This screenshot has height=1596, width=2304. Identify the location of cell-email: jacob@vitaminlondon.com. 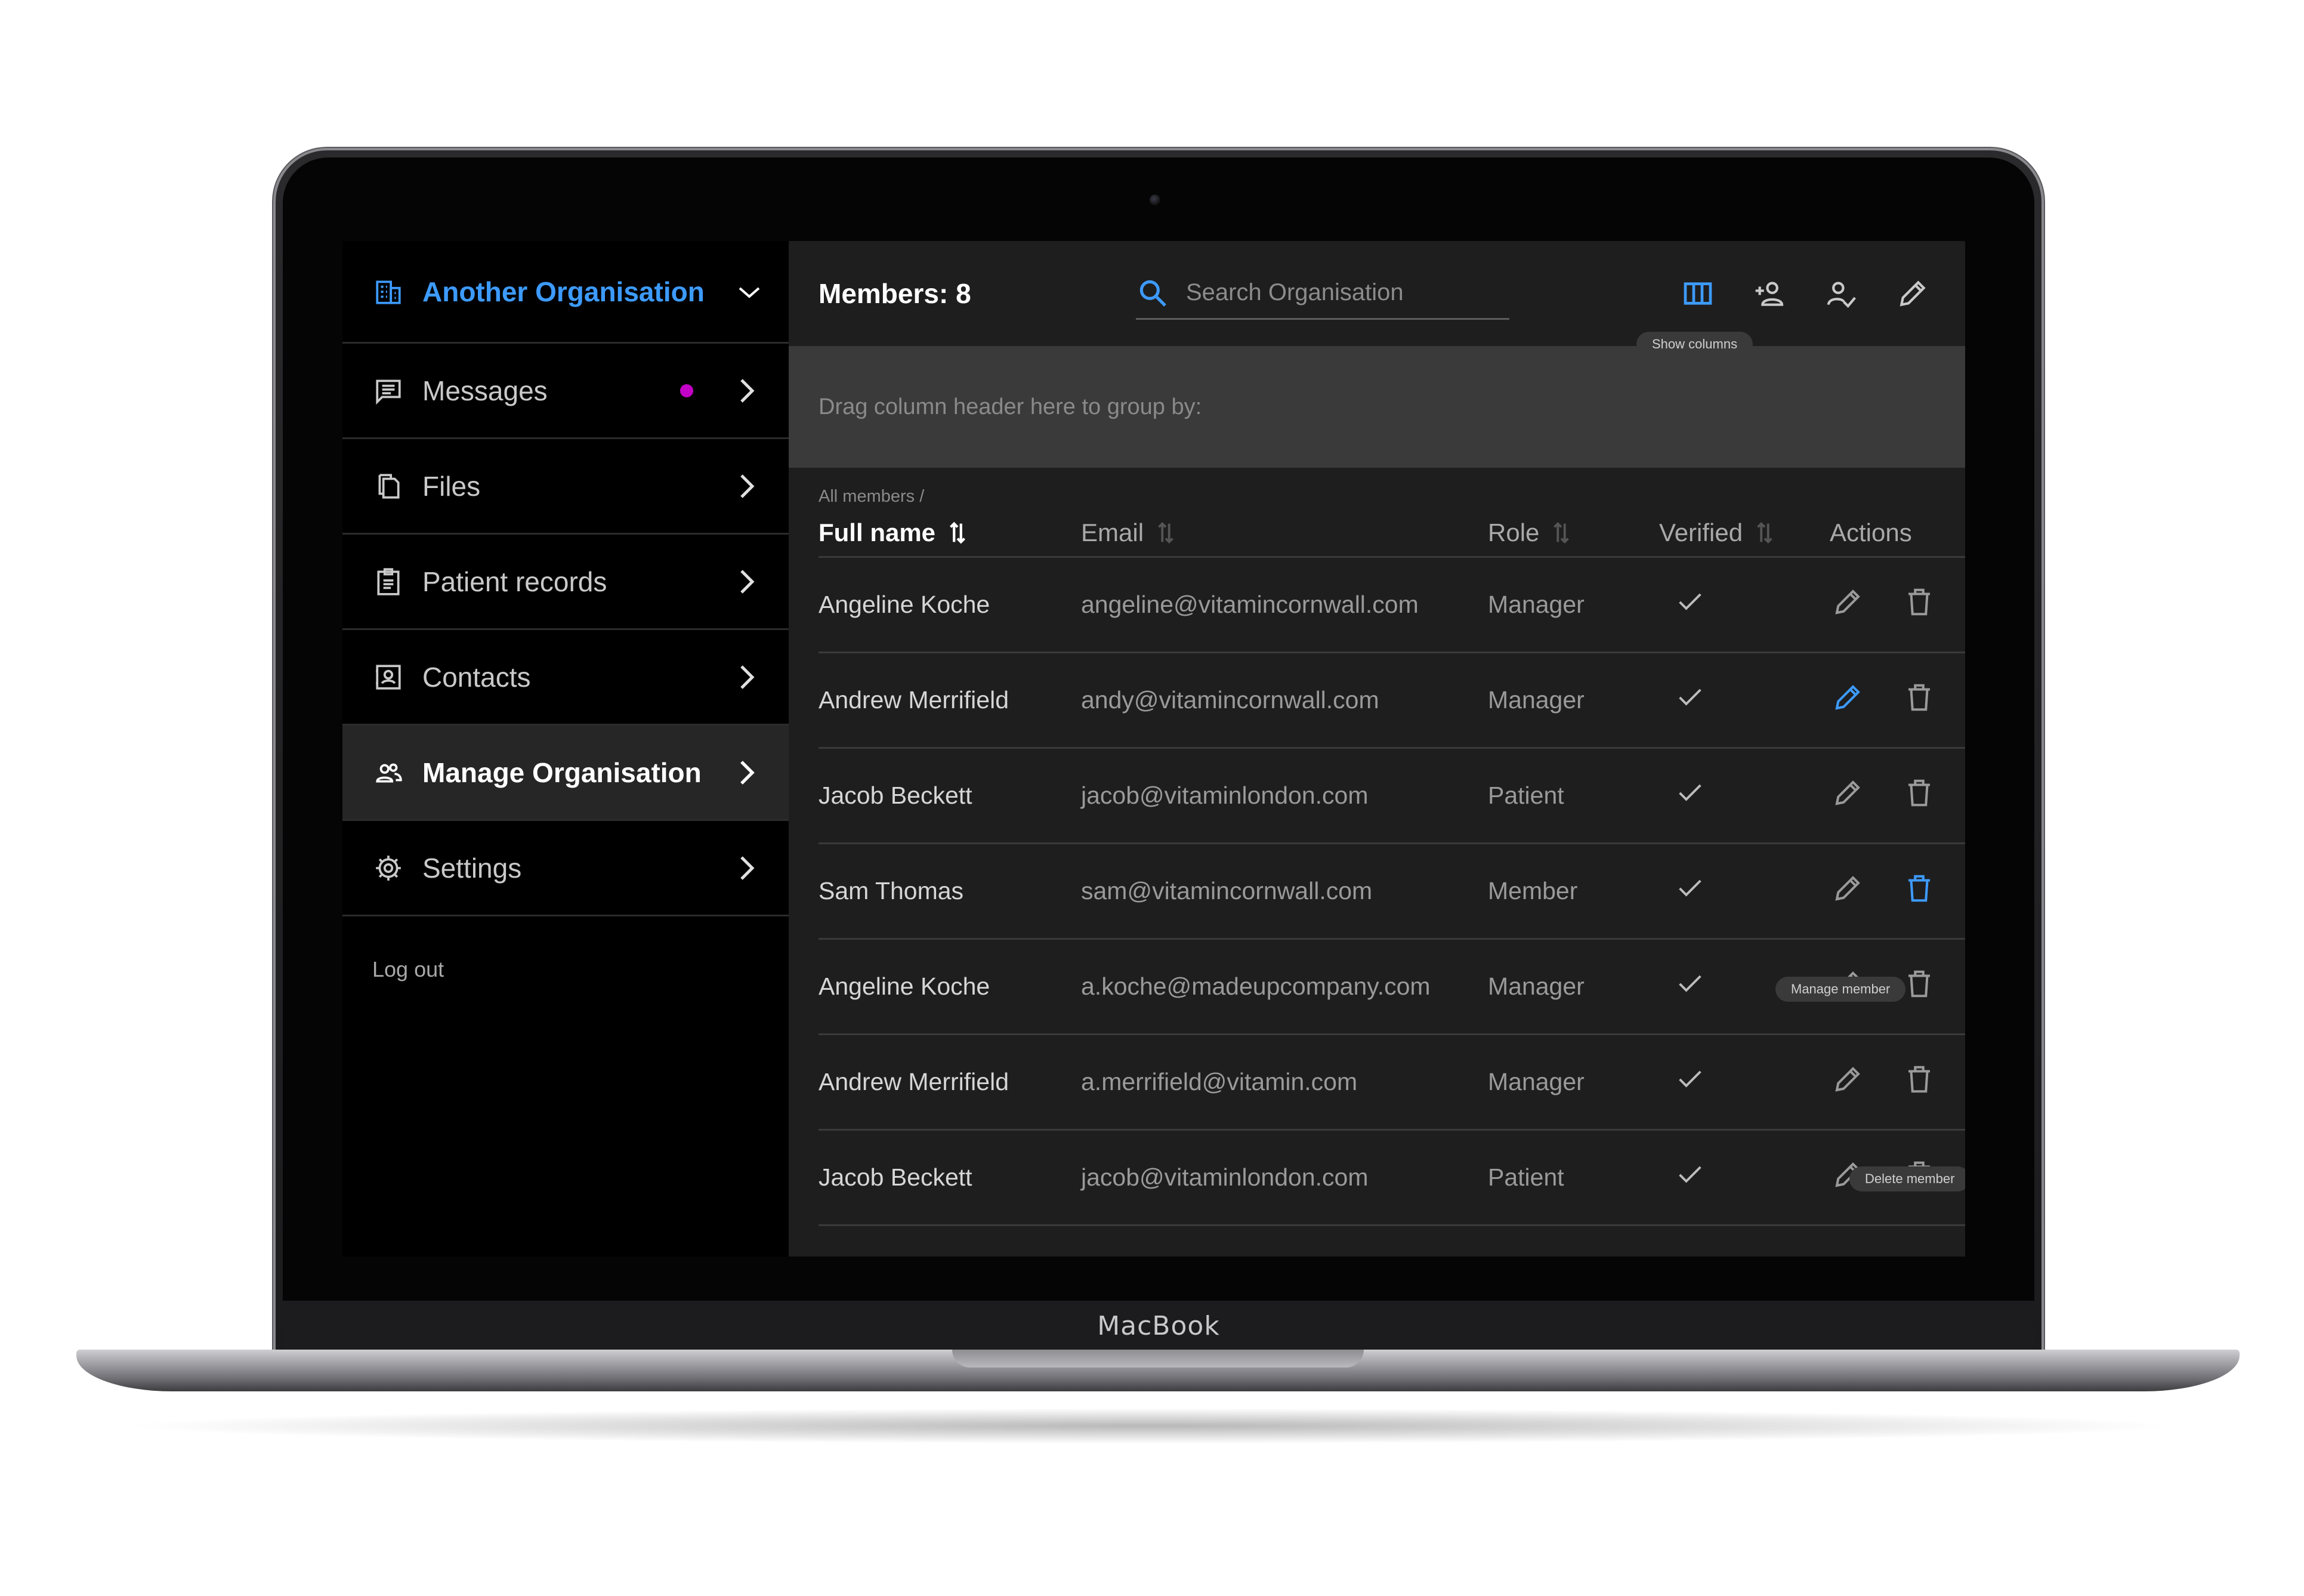
(1225, 796).